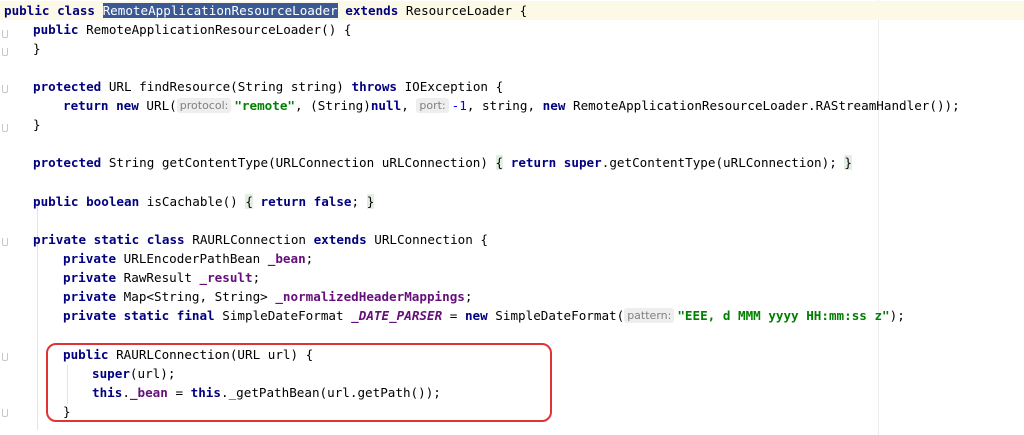 The image size is (1024, 435). I want to click on code-line-field-result: private RawResult _result;, so click(161, 277).